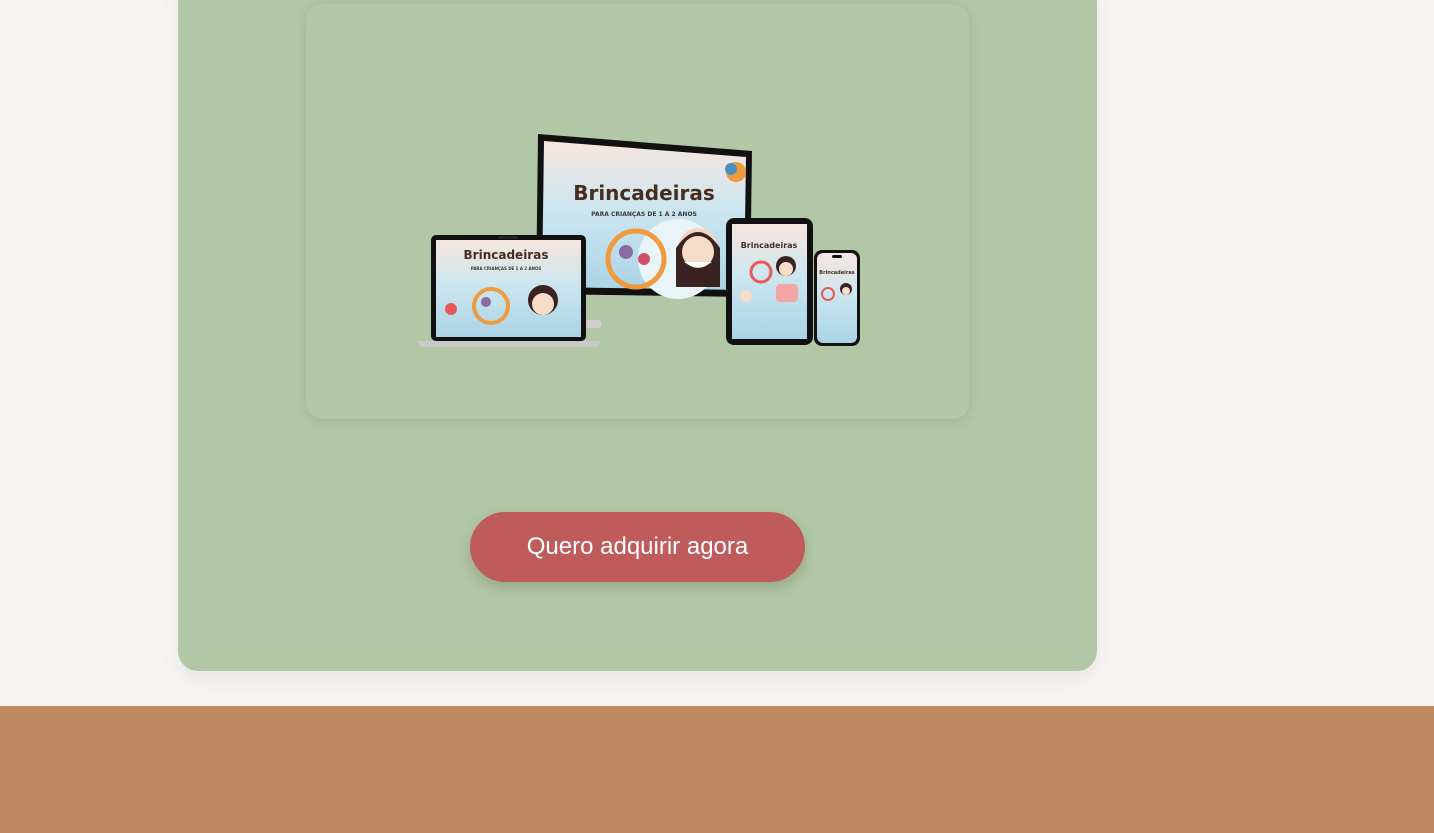  I want to click on tablet-cover-title: Brincadeiras, so click(769, 245).